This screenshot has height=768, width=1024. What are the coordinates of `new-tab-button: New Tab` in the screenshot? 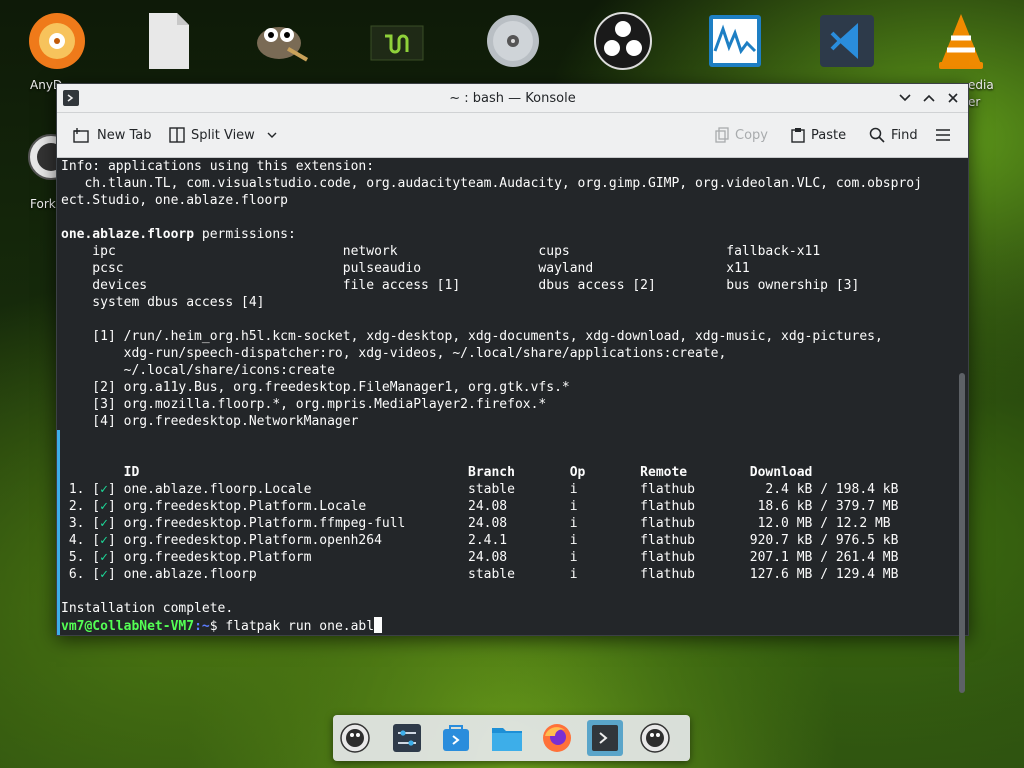 It's located at (112, 135).